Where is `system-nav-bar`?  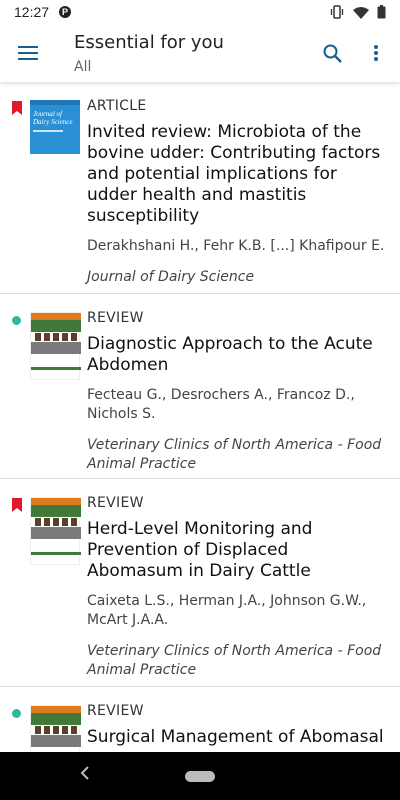
system-nav-bar is located at coordinates (200, 776).